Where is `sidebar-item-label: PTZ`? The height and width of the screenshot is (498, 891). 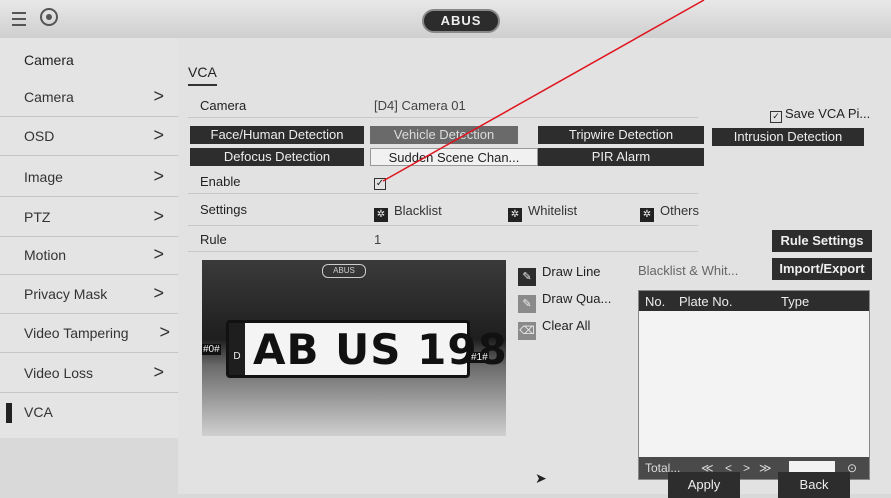 sidebar-item-label: PTZ is located at coordinates (37, 217).